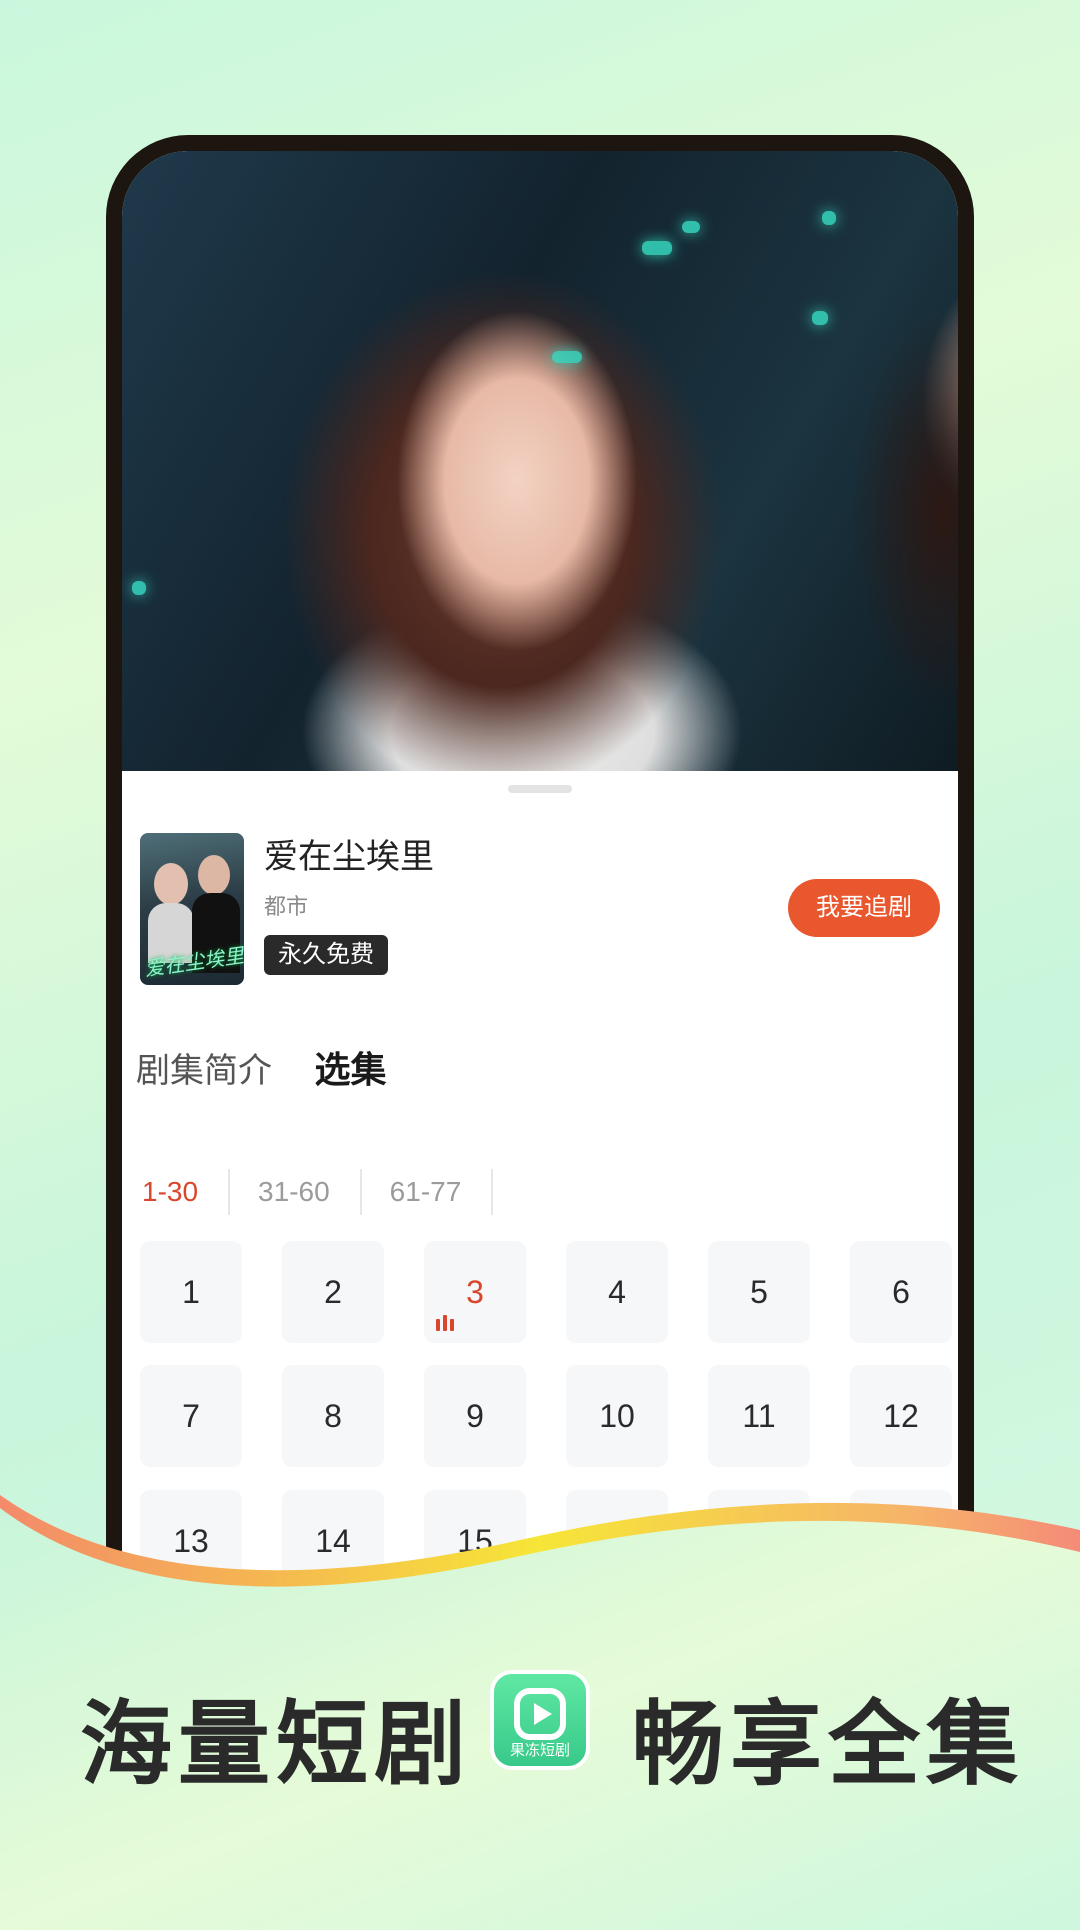  Describe the element at coordinates (326, 955) in the screenshot. I see `free-badge: 永久免费` at that location.